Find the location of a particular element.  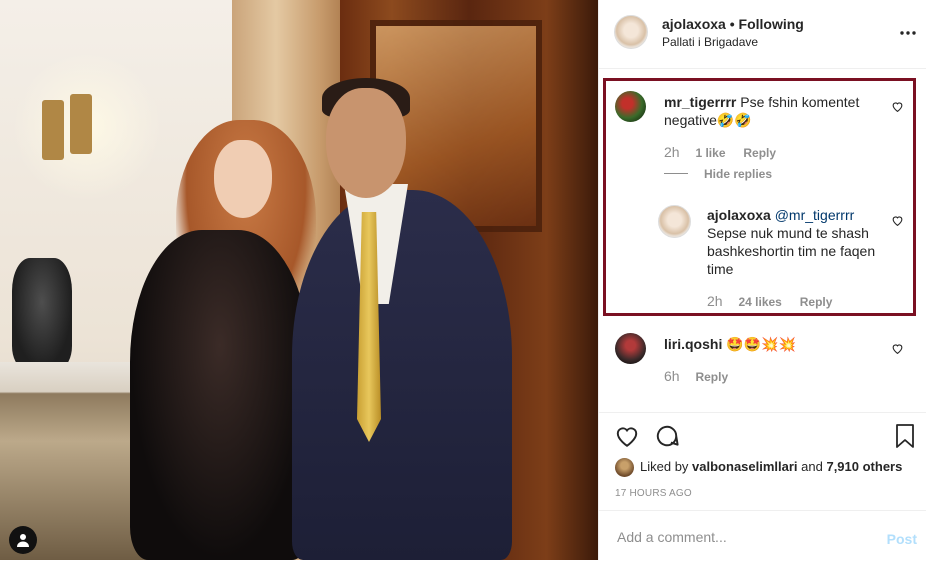

comment-input is located at coordinates (737, 537).